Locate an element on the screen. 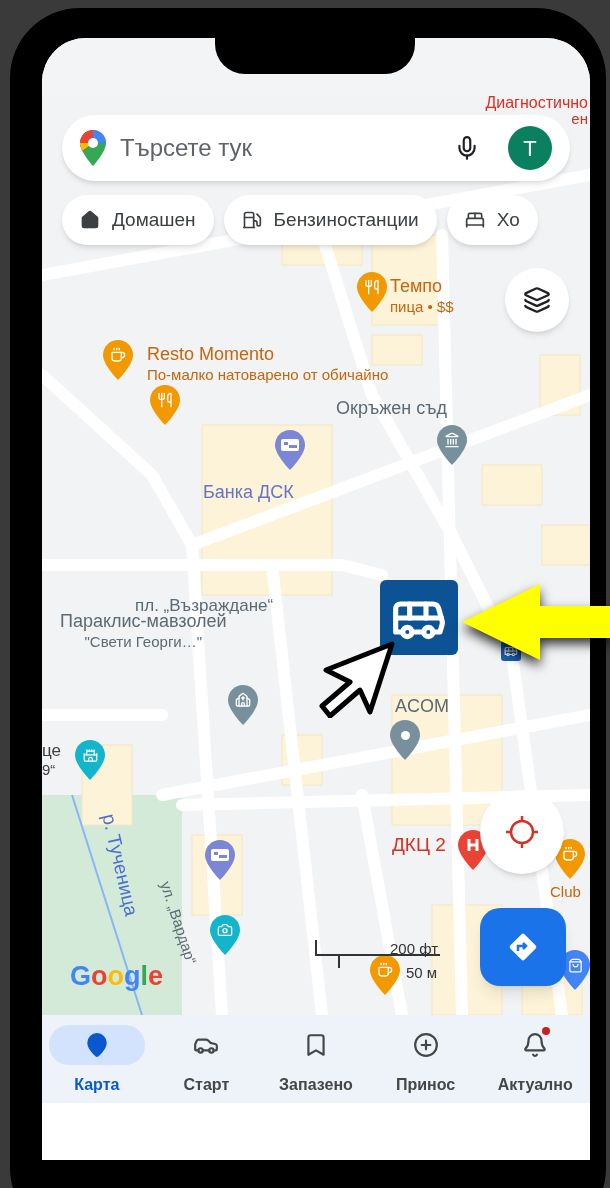 This screenshot has width=610, height=1188. map-label: пл. „Възраждане“ is located at coordinates (204, 605).